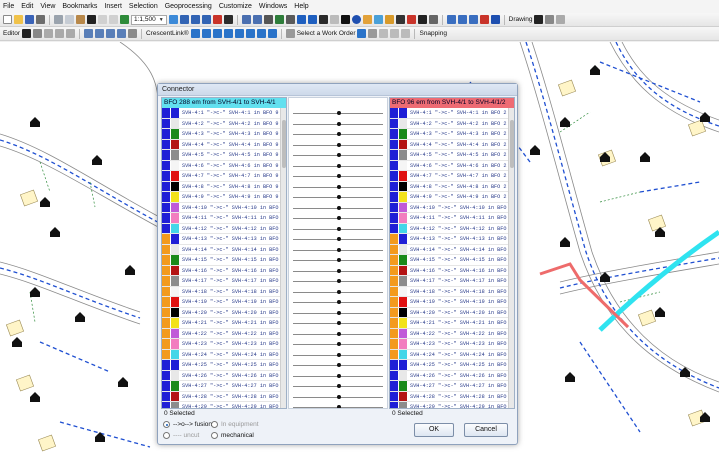 This screenshot has height=461, width=719. Describe the element at coordinates (224, 186) in the screenshot. I see `fiber-row: SVH-4:8 "->c-" SVH-4:8 in BFO 9` at that location.